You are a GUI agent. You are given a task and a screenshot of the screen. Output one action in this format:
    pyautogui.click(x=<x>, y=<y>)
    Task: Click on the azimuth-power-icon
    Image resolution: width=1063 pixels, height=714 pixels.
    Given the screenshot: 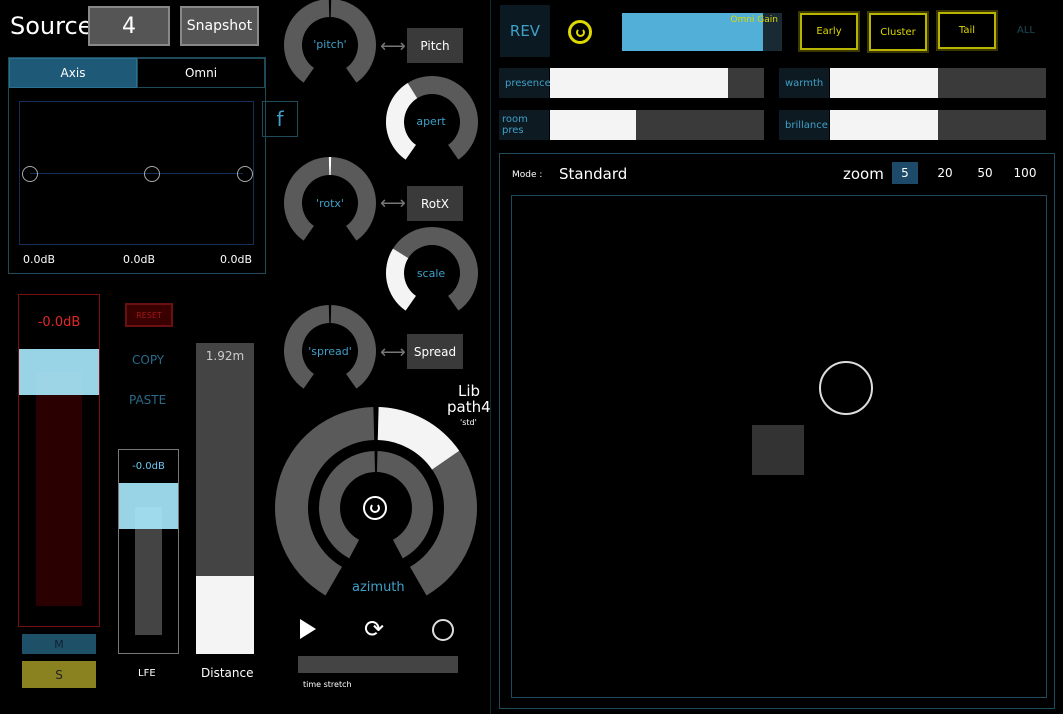 What is the action you would take?
    pyautogui.click(x=375, y=508)
    